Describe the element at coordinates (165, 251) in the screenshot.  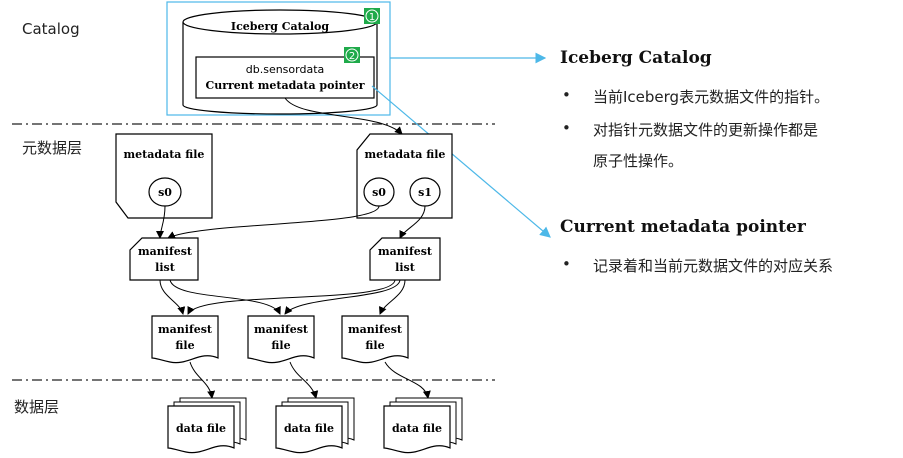
I see `manifest-list-left-line1: manifest` at that location.